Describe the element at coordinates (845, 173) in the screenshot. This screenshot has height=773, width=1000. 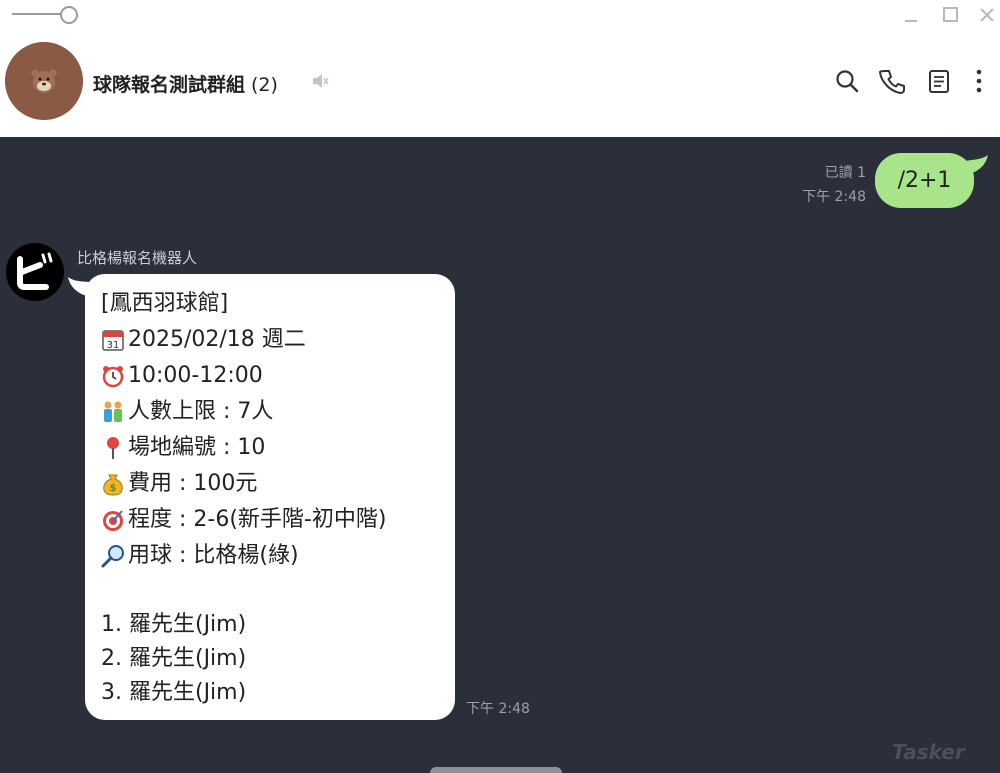
I see `read-status: 已讀 1` at that location.